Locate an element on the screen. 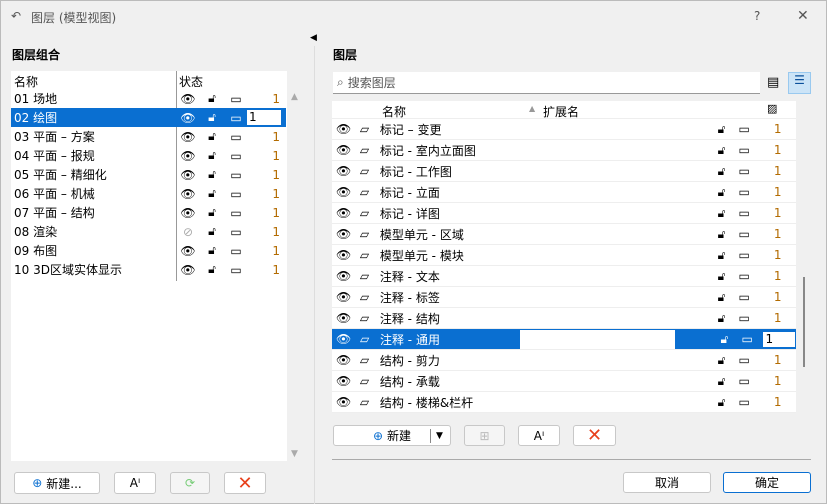 The image size is (827, 504). rename-button: Aᴵ is located at coordinates (135, 483).